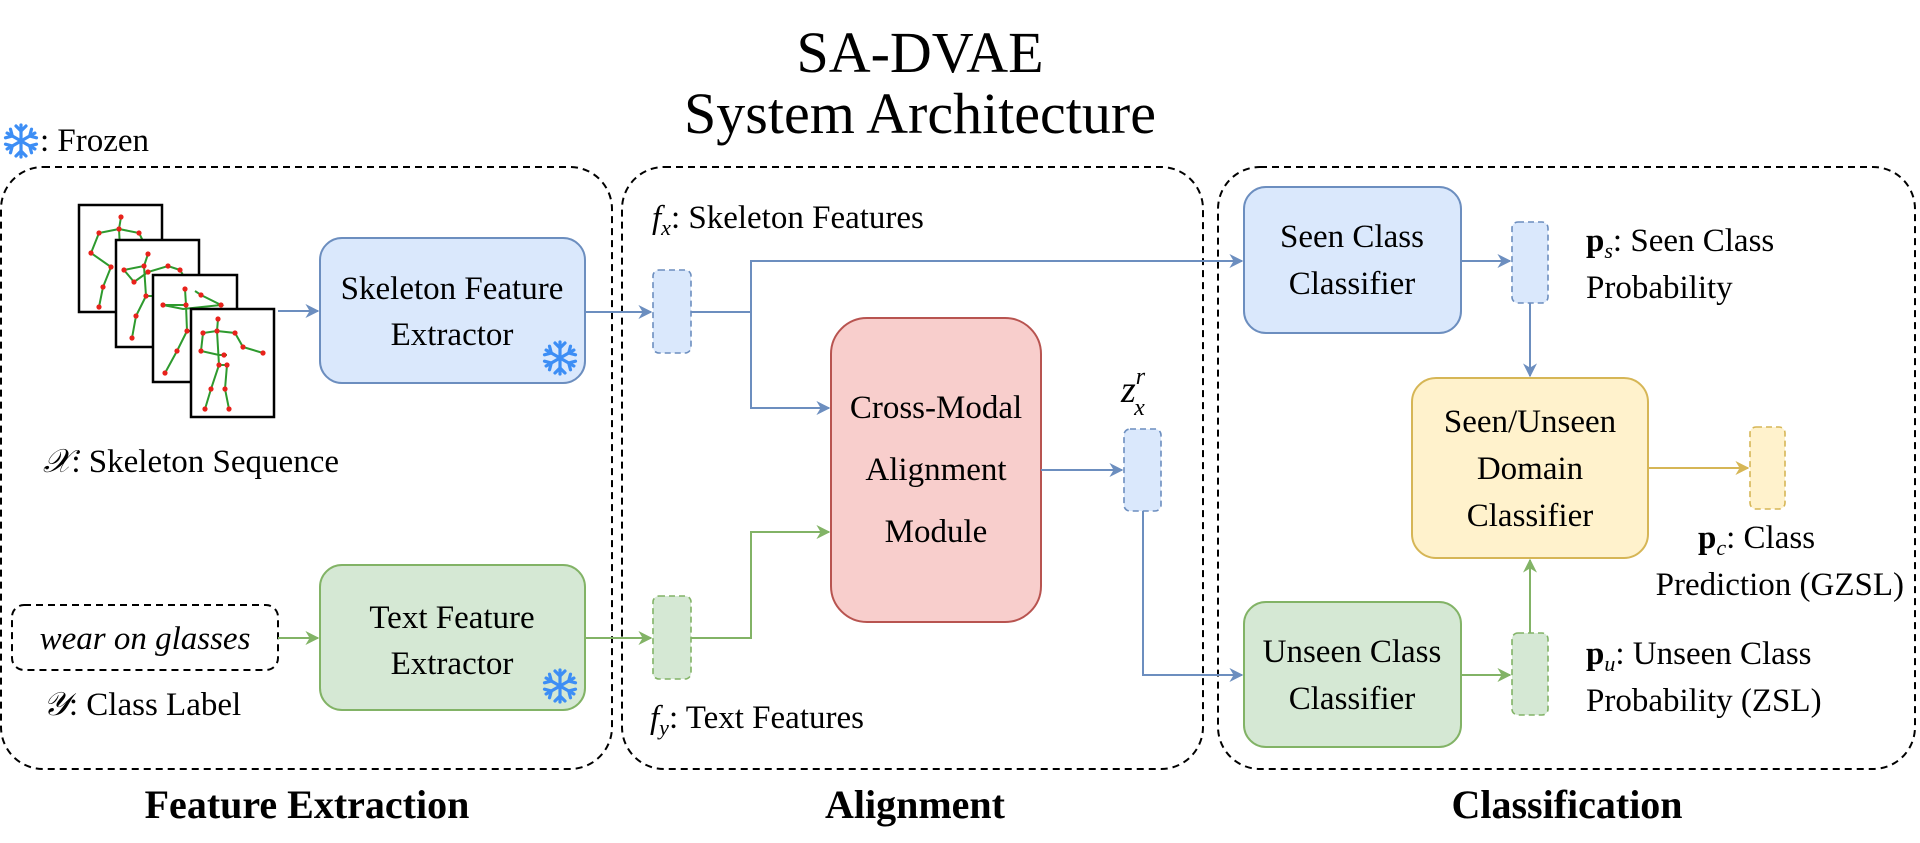 The image size is (1920, 843). I want to click on unseen-probability-label: pu: Unseen Class, so click(1699, 656).